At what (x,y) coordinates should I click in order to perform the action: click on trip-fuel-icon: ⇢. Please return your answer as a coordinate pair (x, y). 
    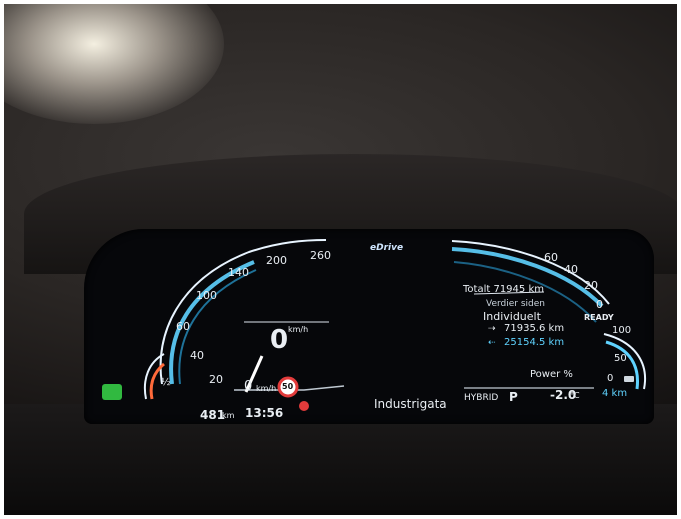
    Looking at the image, I should click on (492, 329).